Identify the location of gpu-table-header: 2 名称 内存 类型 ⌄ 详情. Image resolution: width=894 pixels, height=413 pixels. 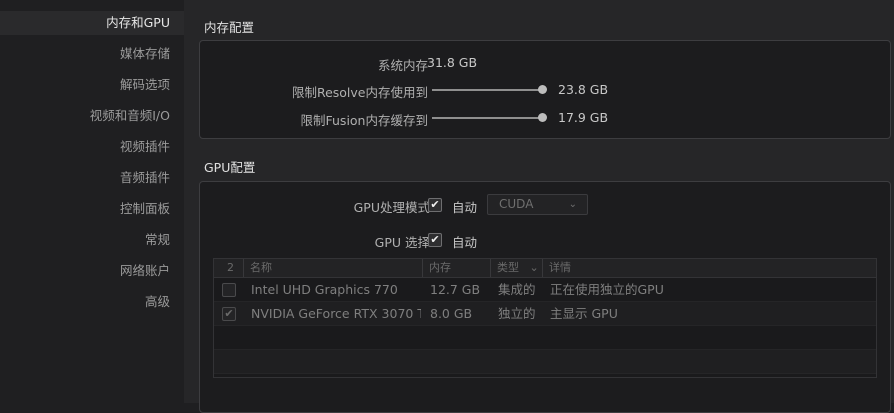
(545, 268).